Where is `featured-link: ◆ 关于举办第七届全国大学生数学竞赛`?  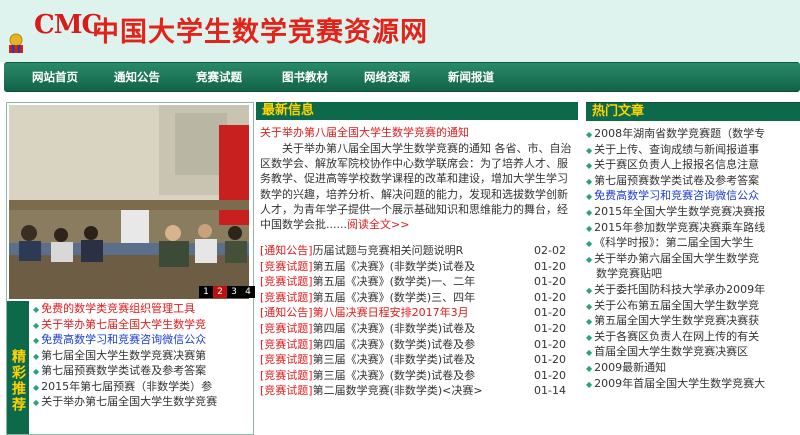 featured-link: ◆ 关于举办第七届全国大学生数学竞赛 is located at coordinates (143, 402).